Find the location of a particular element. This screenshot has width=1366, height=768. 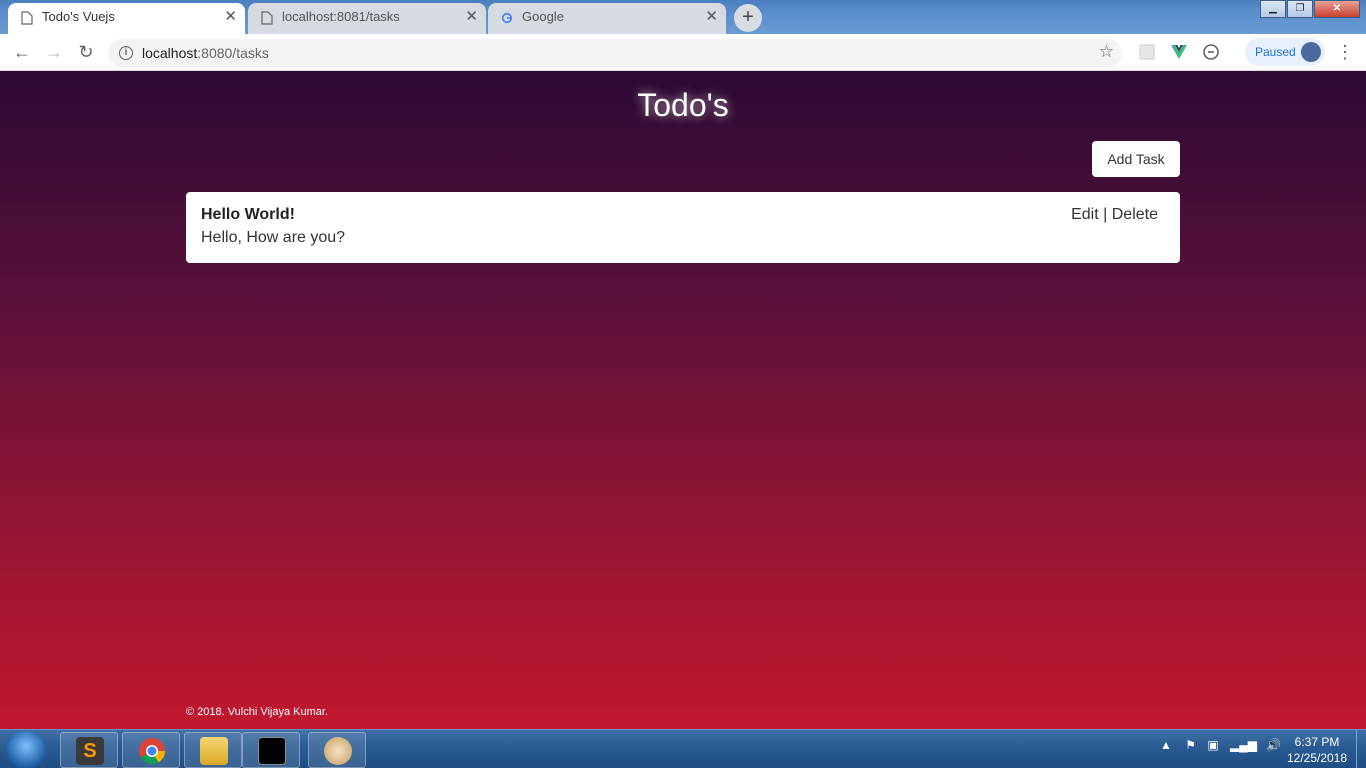

back-arrow-icon: ← is located at coordinates (22, 53).